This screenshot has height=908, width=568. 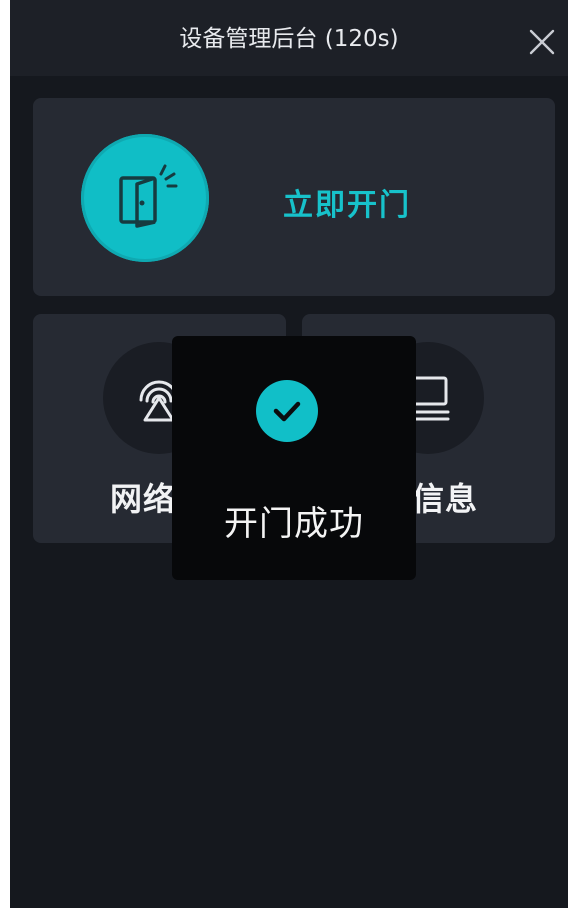 I want to click on toast-check-circle, so click(x=287, y=411).